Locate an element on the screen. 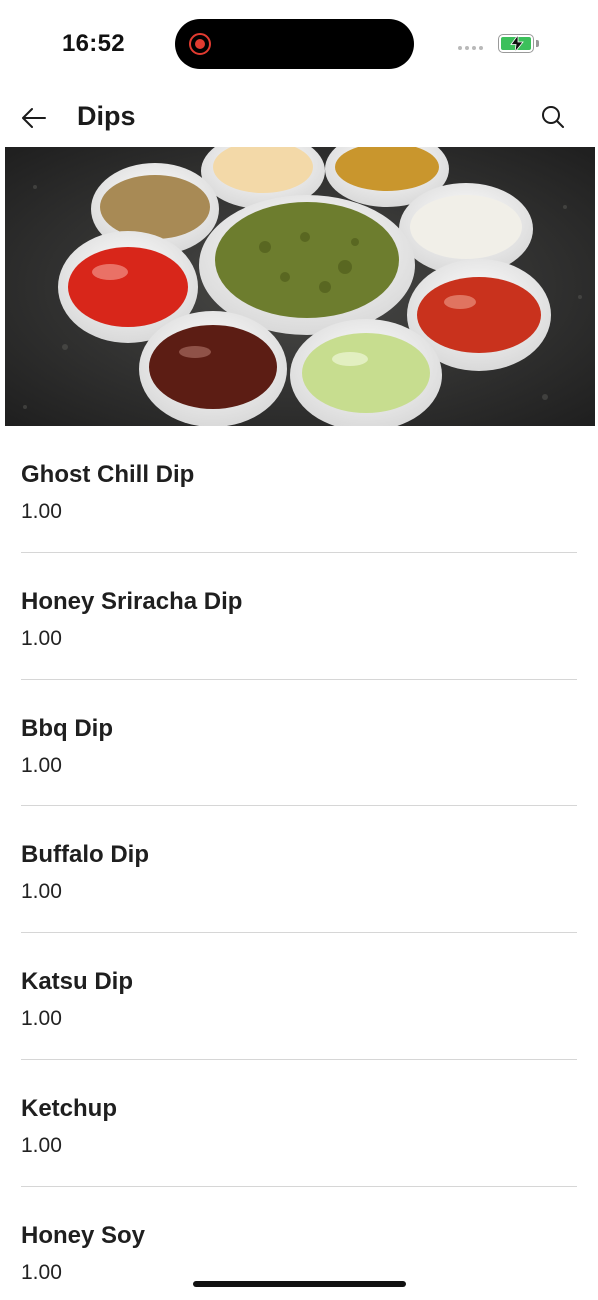 The image size is (598, 1300). search-icon is located at coordinates (553, 117).